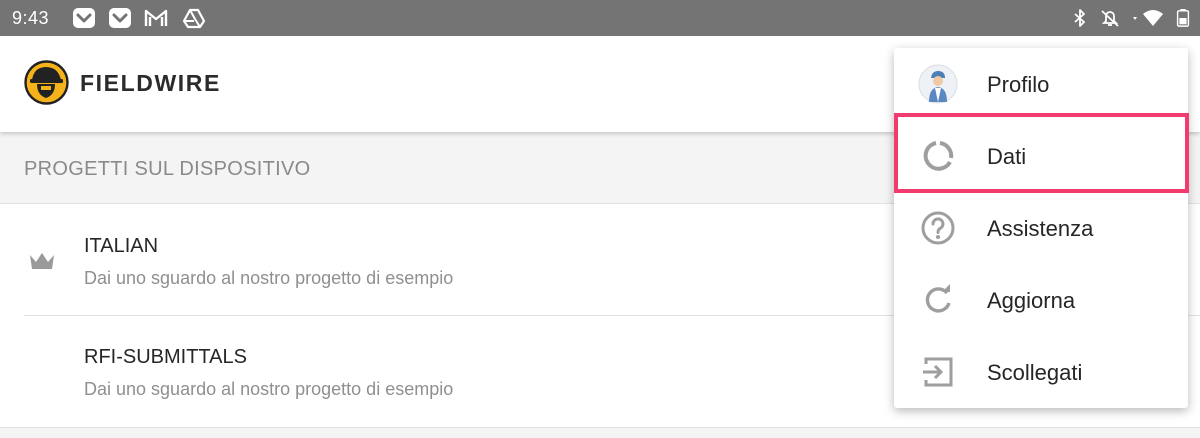  Describe the element at coordinates (1018, 84) in the screenshot. I see `menu-item-label: Profilo` at that location.